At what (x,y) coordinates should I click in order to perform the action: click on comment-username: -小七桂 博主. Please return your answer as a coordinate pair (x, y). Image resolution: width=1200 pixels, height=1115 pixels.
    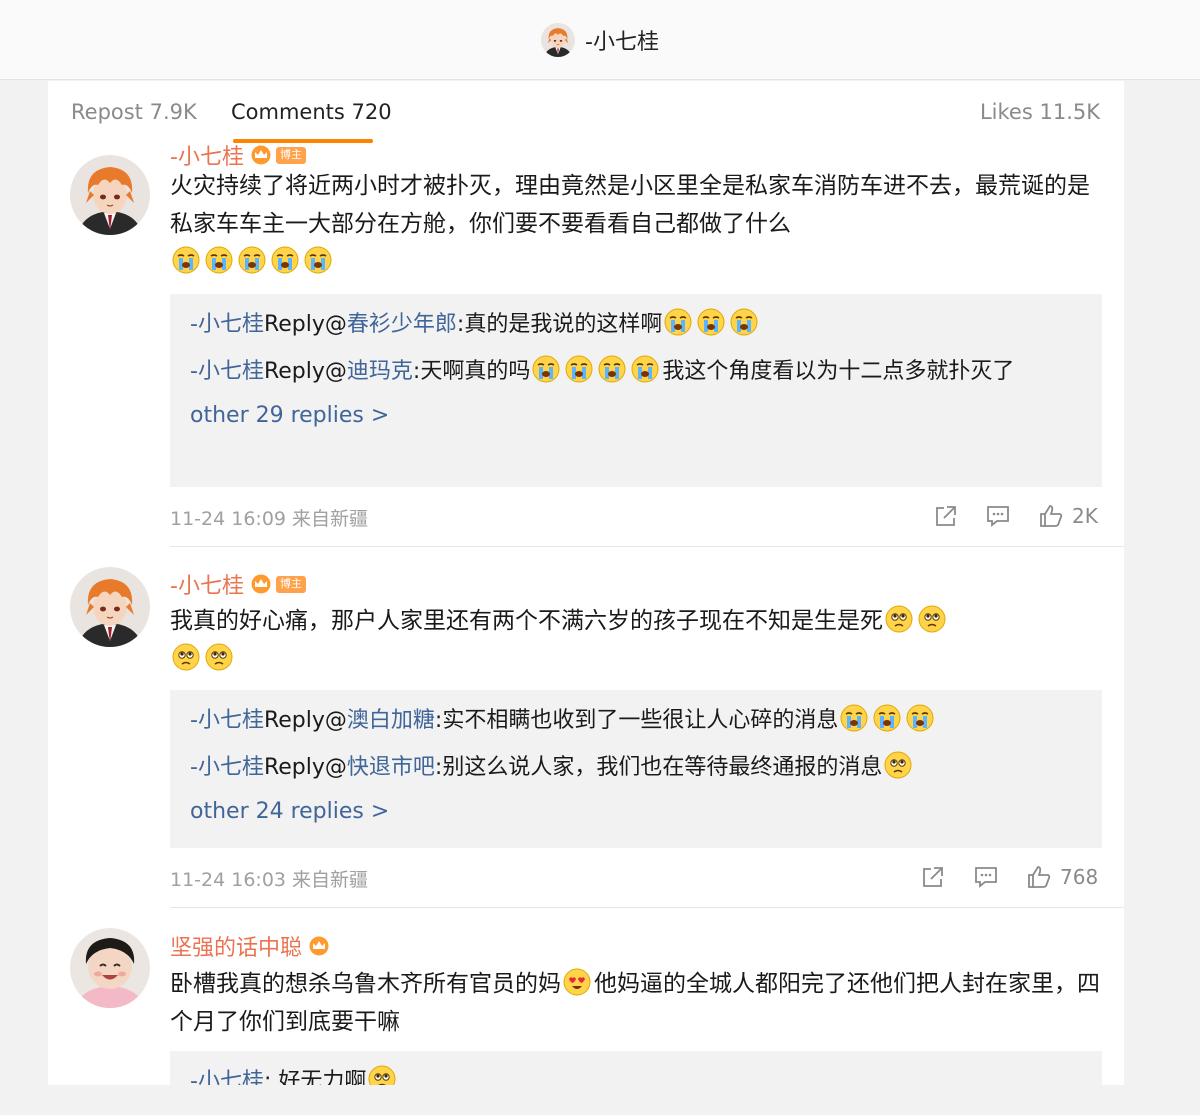
    Looking at the image, I should click on (238, 584).